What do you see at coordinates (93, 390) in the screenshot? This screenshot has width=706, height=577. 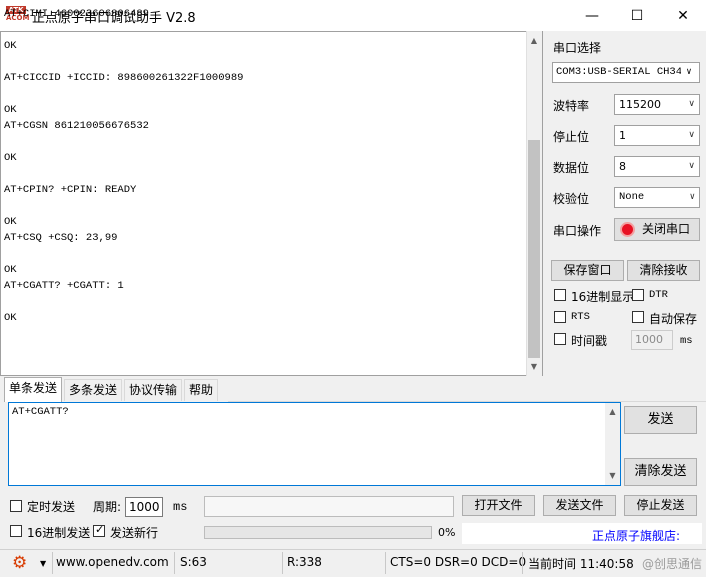 I see `tab-multi-send: 多条发送` at bounding box center [93, 390].